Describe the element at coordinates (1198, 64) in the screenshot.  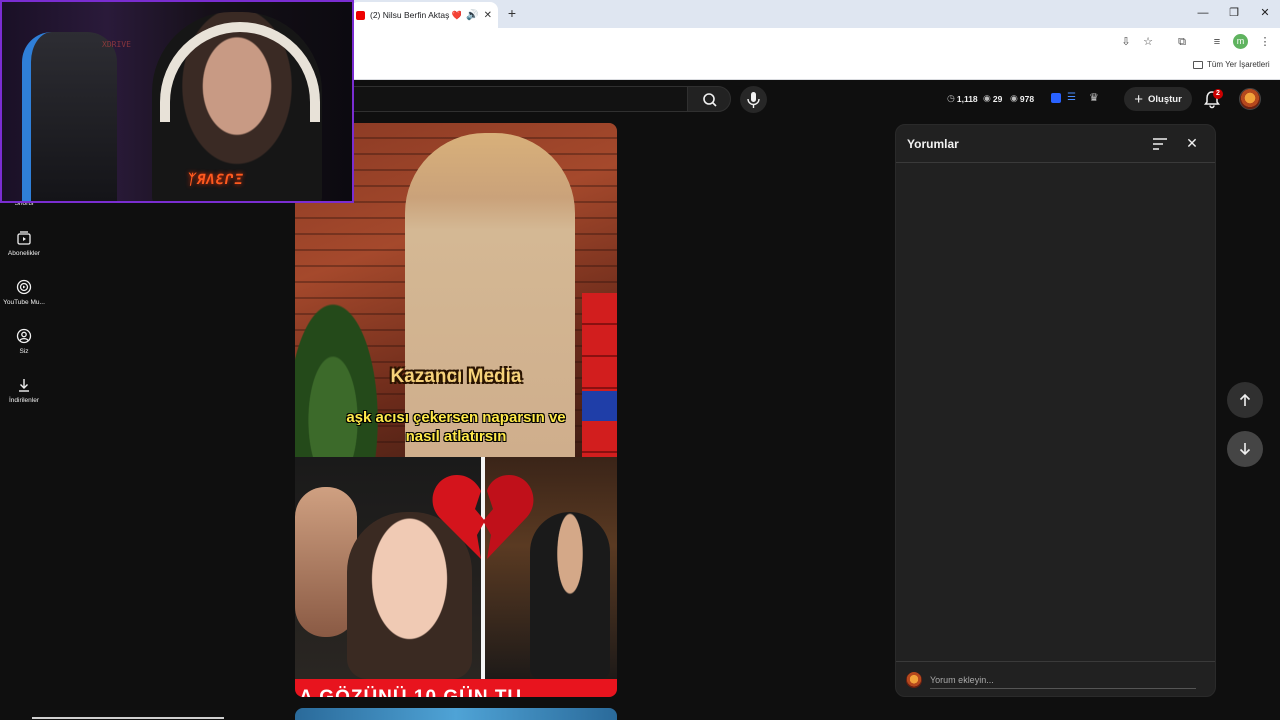
I see `folder-icon` at that location.